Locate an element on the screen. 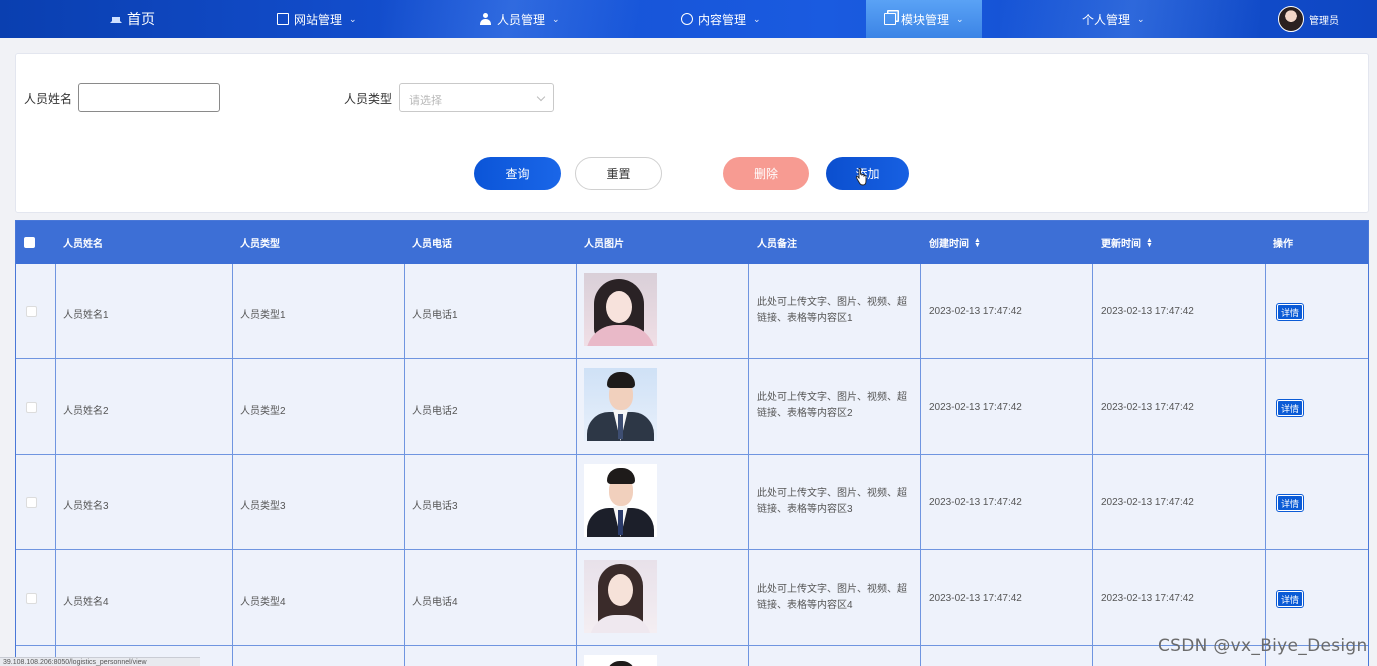 This screenshot has height=666, width=1377. select-all-checkbox is located at coordinates (29, 242).